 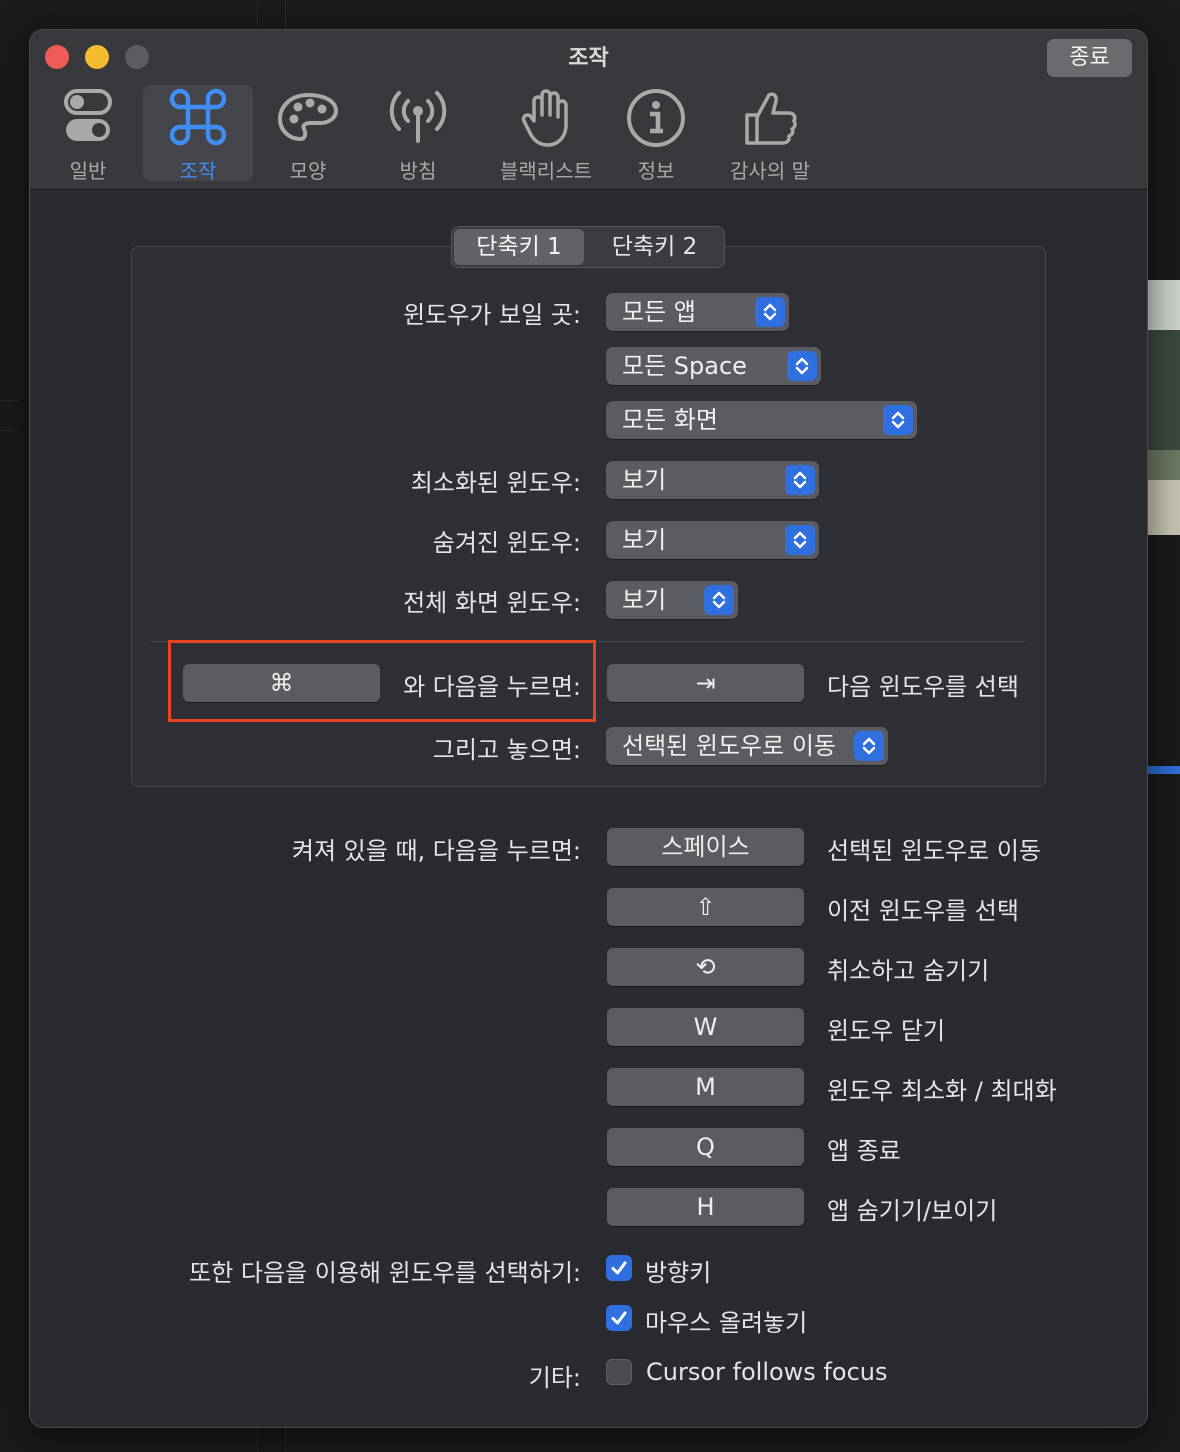 What do you see at coordinates (436, 851) in the screenshot?
I see `while-open-label: 켜져 있을 때, 다음을 누르면:` at bounding box center [436, 851].